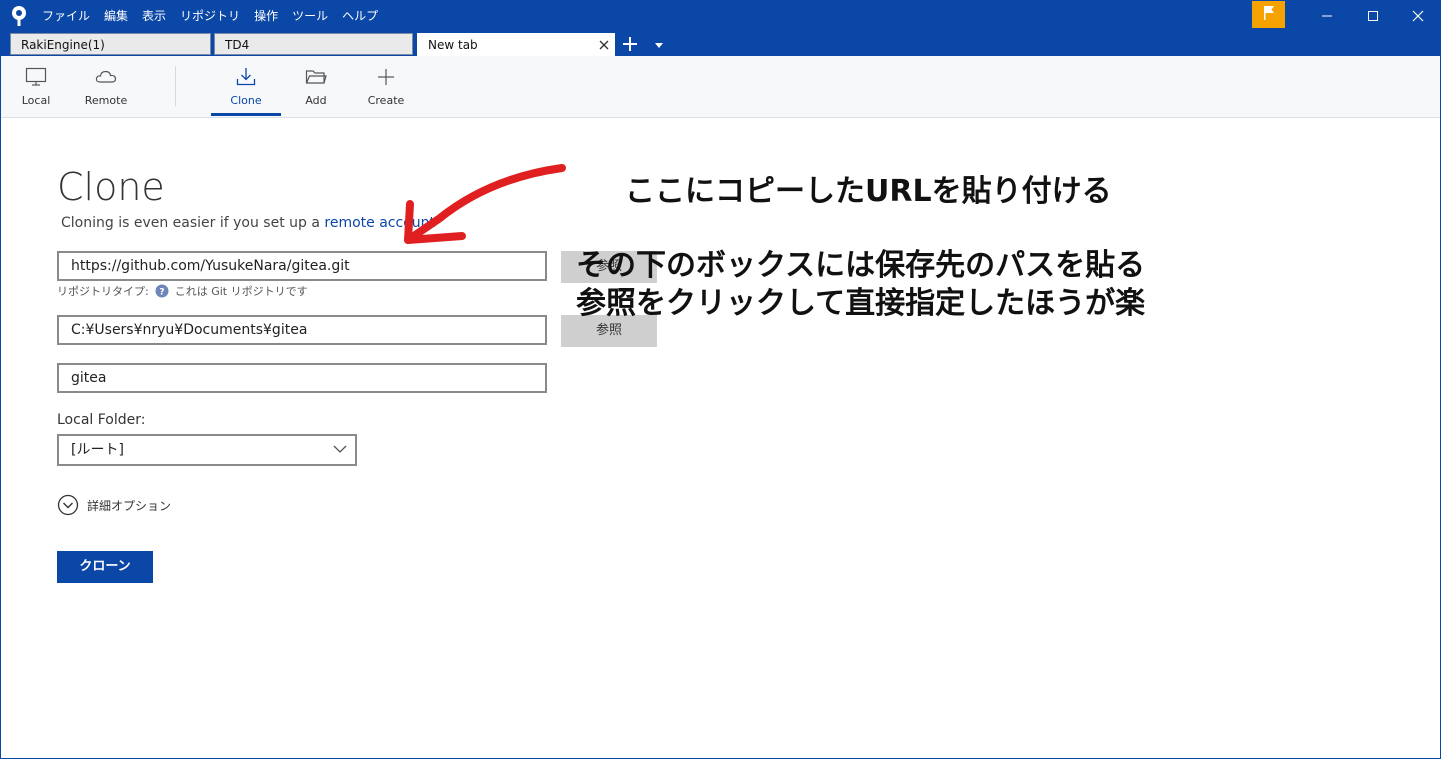 This screenshot has width=1441, height=759. I want to click on help-icon: ?, so click(162, 291).